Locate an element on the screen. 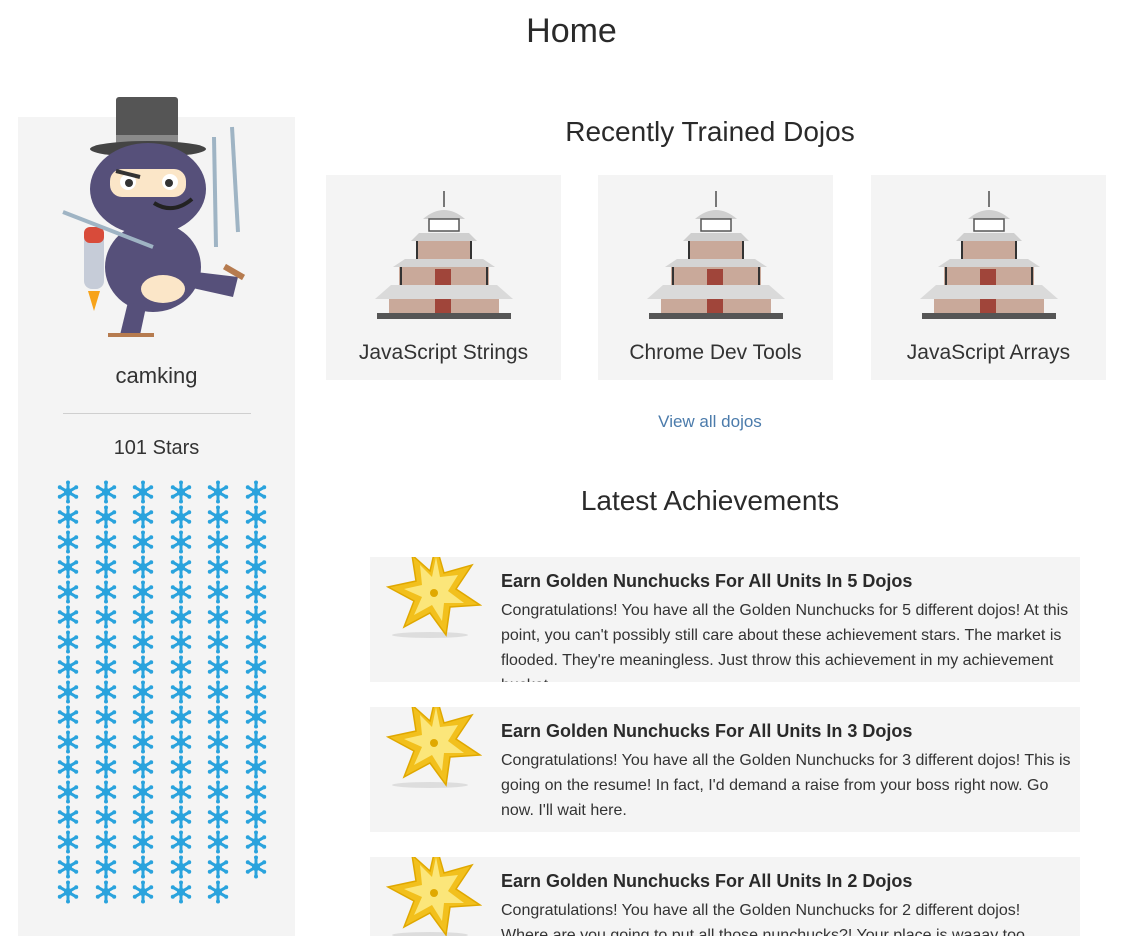 This screenshot has height=936, width=1143. dojo-card-chrome-dev-tools: Chrome Dev Tools is located at coordinates (715, 277).